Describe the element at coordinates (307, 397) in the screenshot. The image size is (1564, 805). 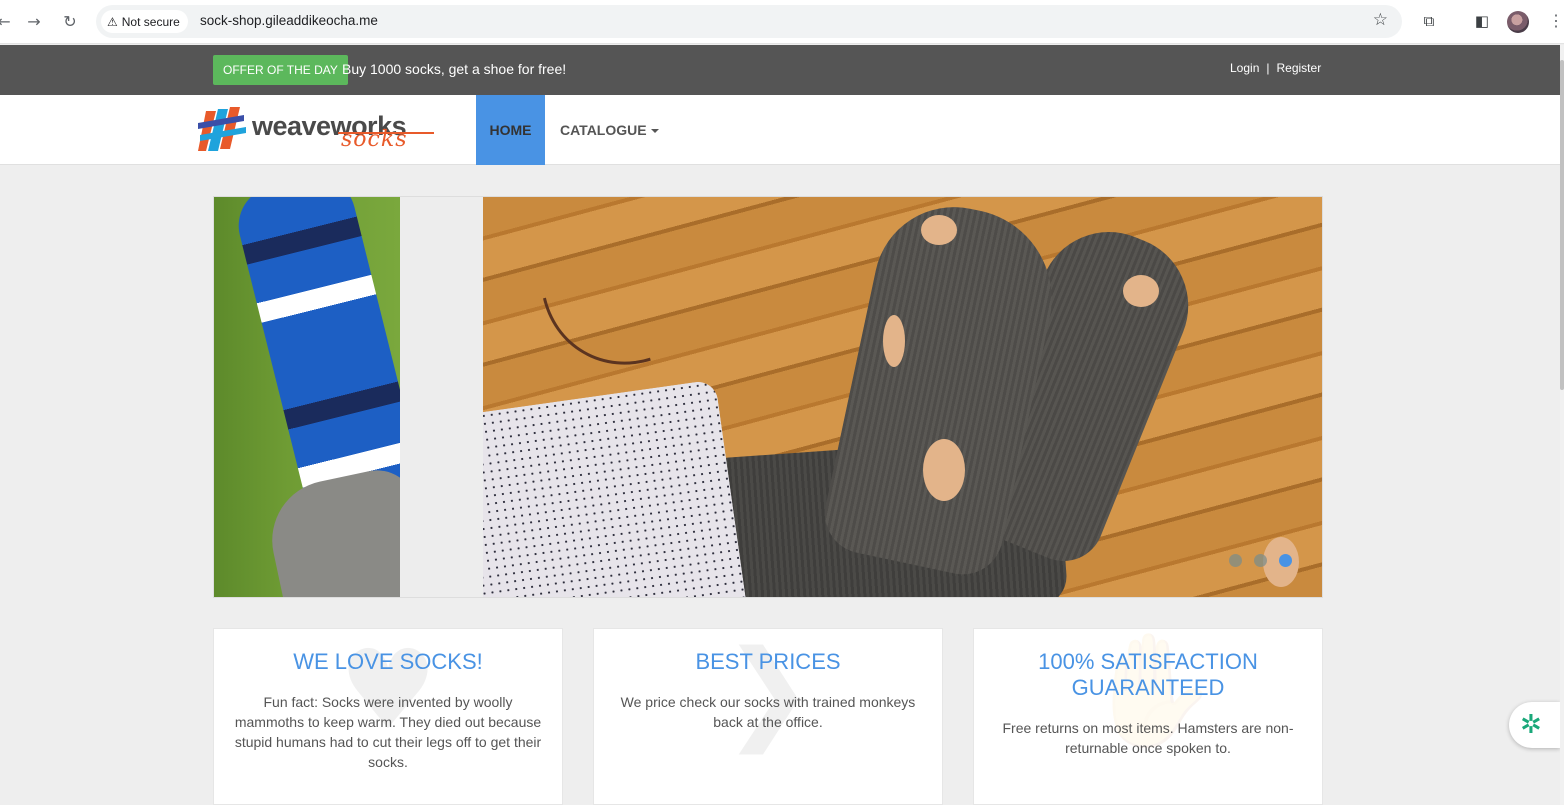
I see `slide-image-blue-sock` at that location.